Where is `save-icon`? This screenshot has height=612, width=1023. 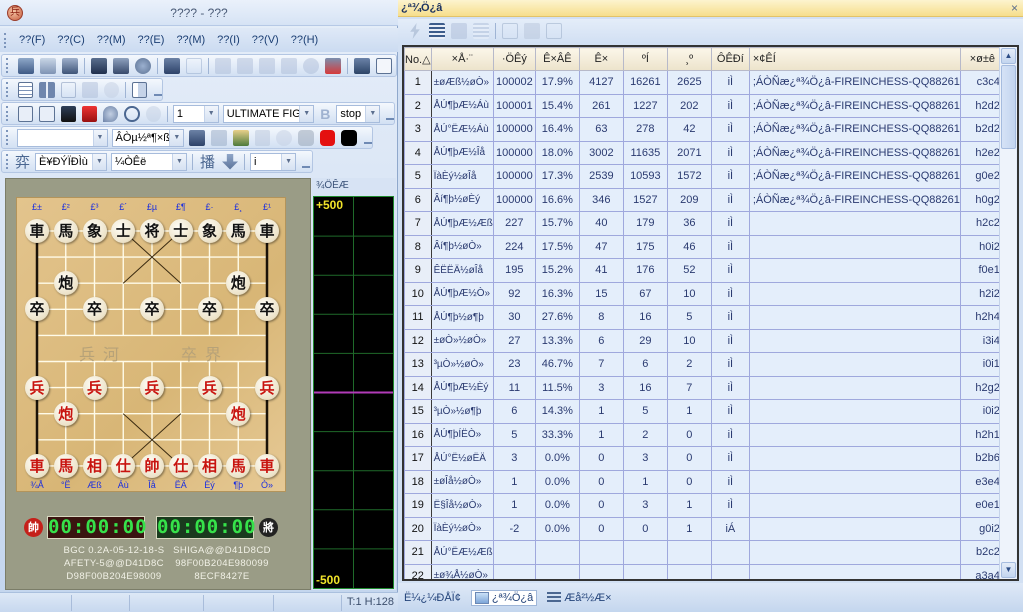 save-icon is located at coordinates (70, 65).